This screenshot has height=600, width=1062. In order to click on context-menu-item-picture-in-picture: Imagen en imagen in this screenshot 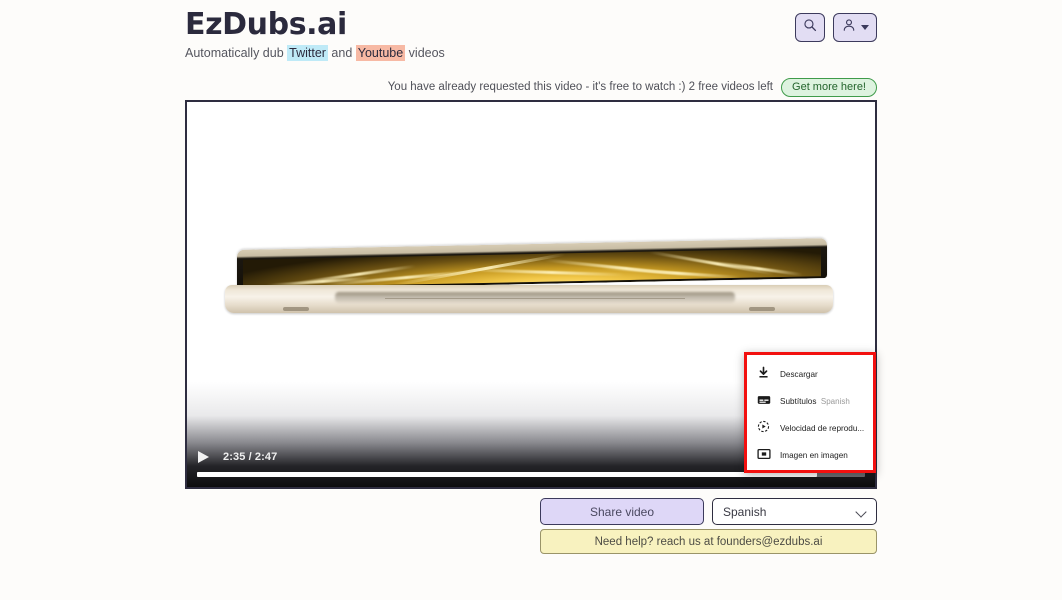, I will do `click(810, 453)`.